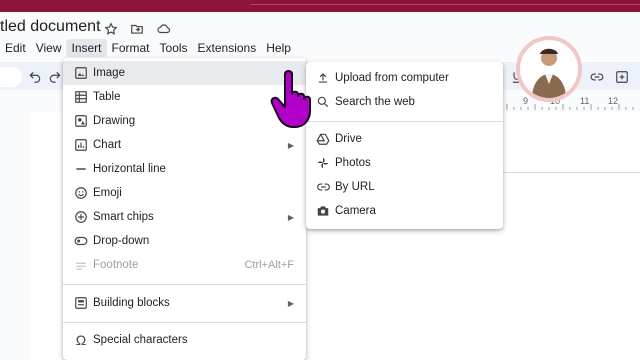 This screenshot has height=360, width=640. Describe the element at coordinates (570, 107) in the screenshot. I see `ruler-ticks` at that location.